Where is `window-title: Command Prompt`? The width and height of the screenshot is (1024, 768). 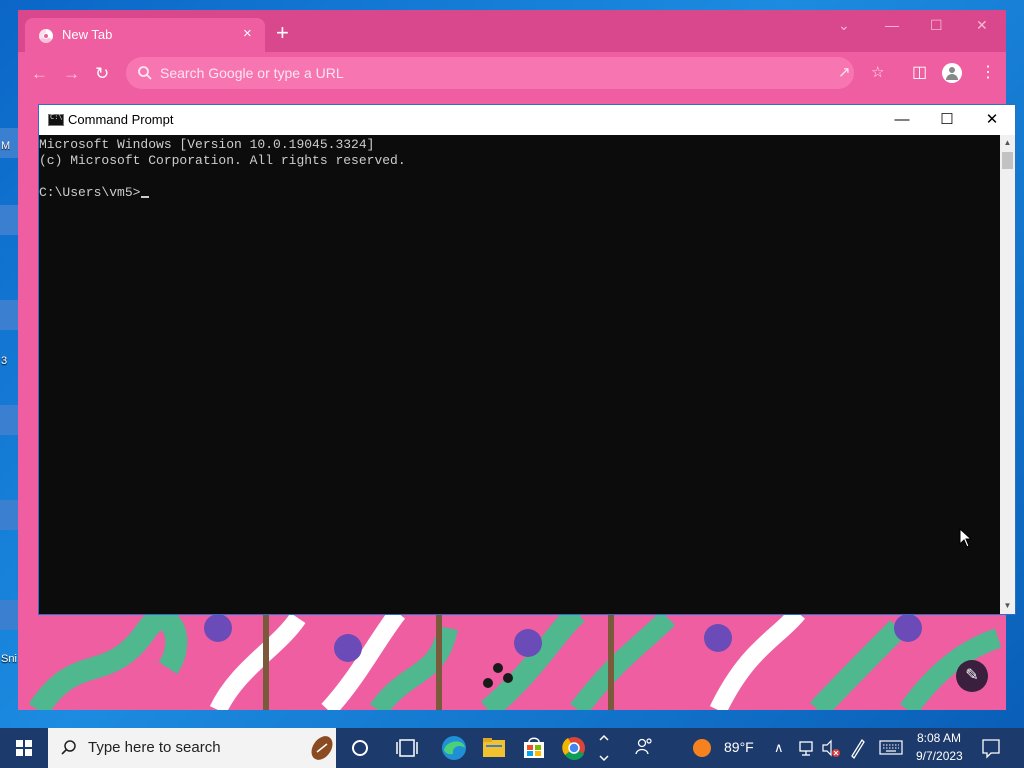 window-title: Command Prompt is located at coordinates (121, 119).